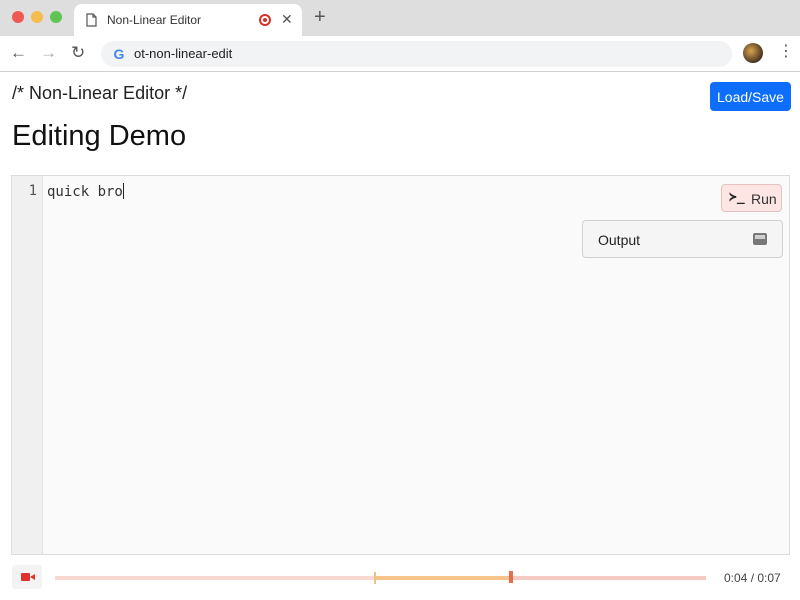  I want to click on document-icon, so click(91, 20).